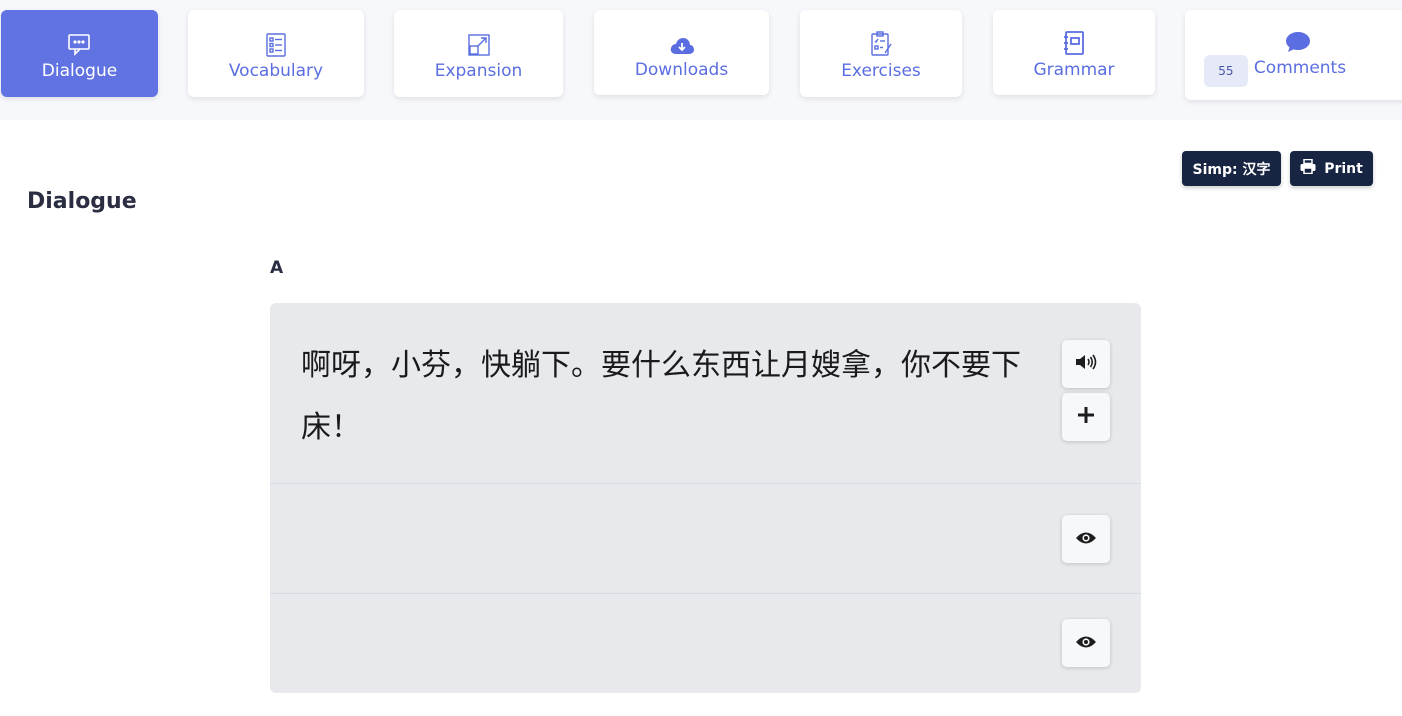 The image size is (1402, 716). I want to click on tab-label: Dialogue, so click(79, 70).